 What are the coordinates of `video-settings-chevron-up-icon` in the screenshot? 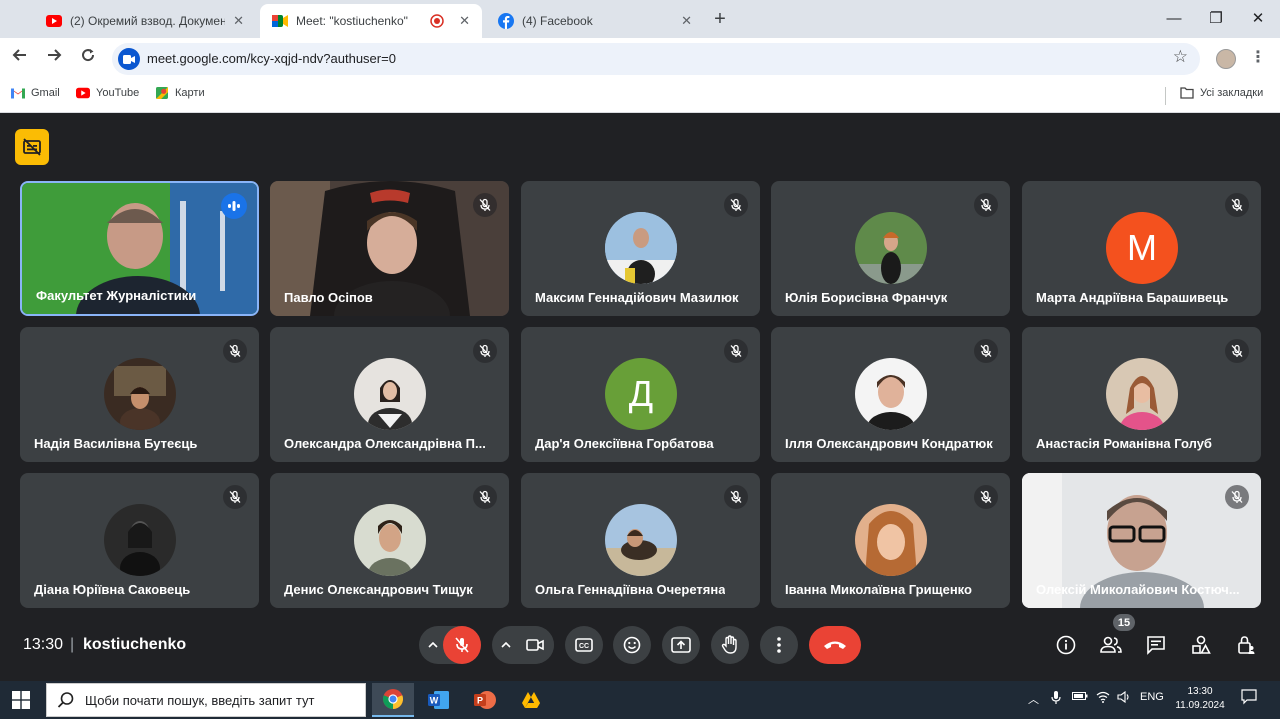 It's located at (506, 645).